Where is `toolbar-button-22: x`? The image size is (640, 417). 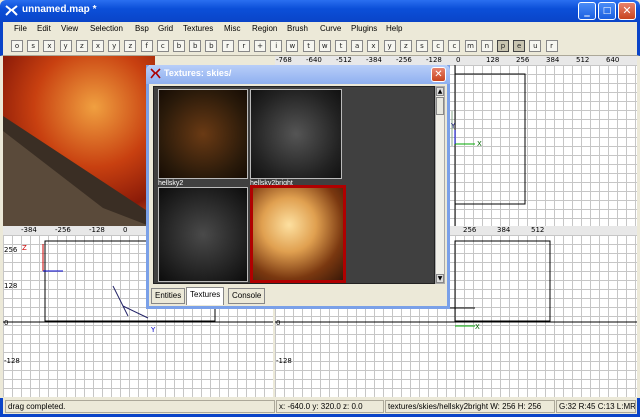
toolbar-button-22: x is located at coordinates (373, 46).